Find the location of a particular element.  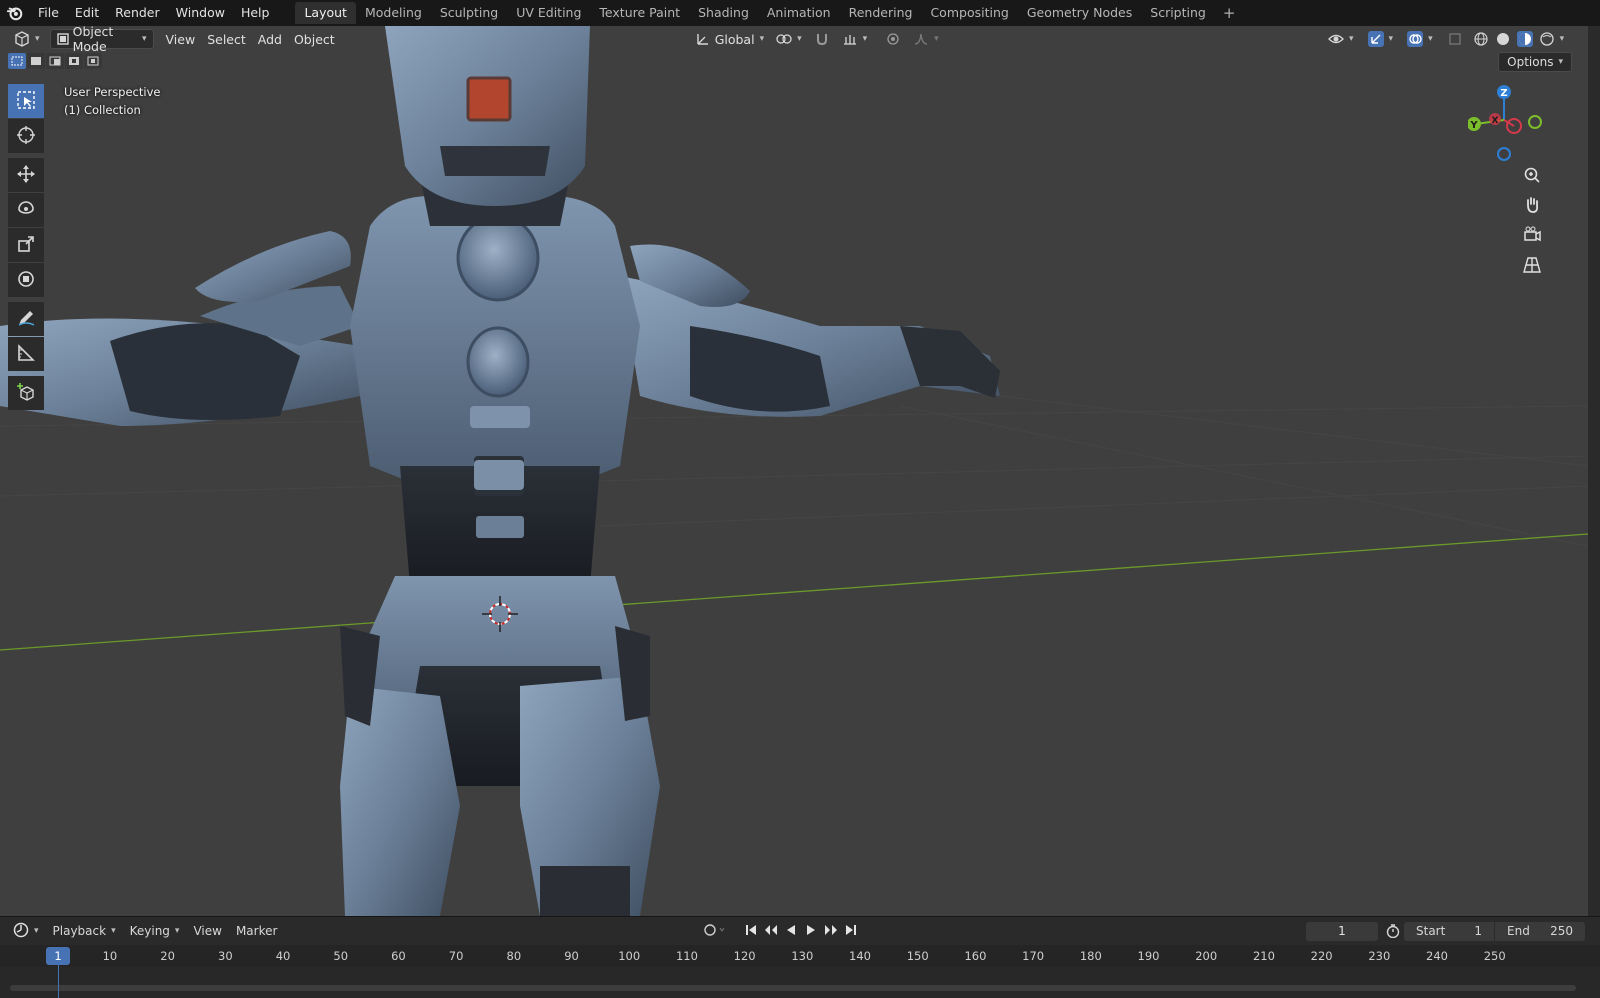

frame-tick-label: 30 is located at coordinates (225, 956).